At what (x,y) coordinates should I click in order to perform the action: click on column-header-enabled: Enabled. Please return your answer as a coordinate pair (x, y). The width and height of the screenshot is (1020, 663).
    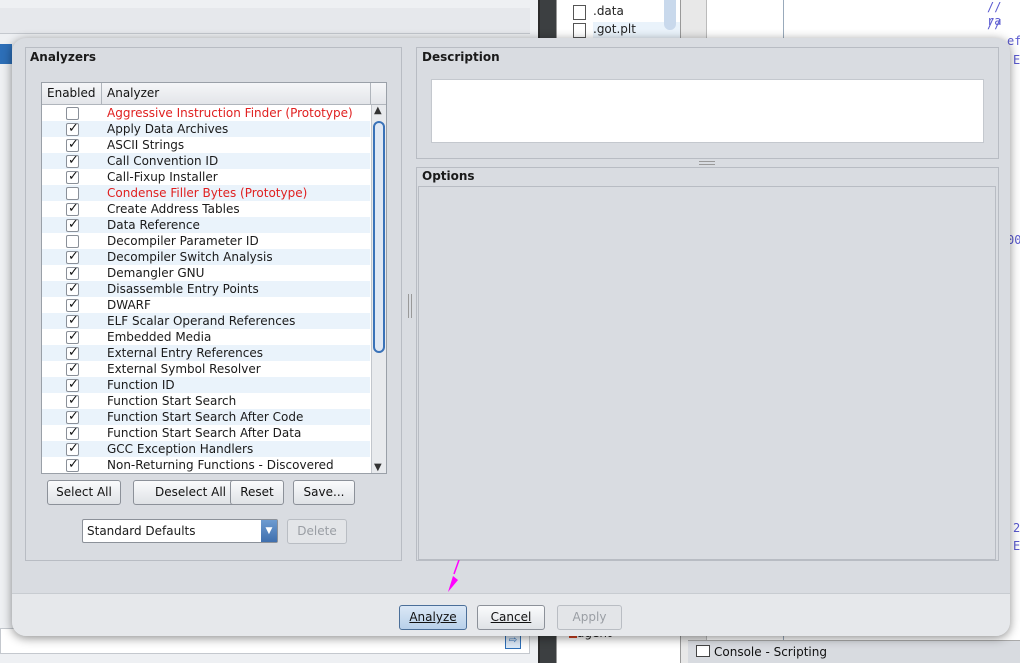
    Looking at the image, I should click on (72, 93).